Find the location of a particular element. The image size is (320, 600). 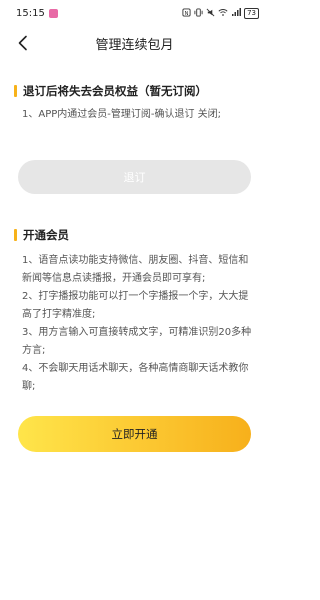

unsubscribe-line: 1、APP内通过会员-管理订阅-确认退订 关闭; is located at coordinates (122, 114).